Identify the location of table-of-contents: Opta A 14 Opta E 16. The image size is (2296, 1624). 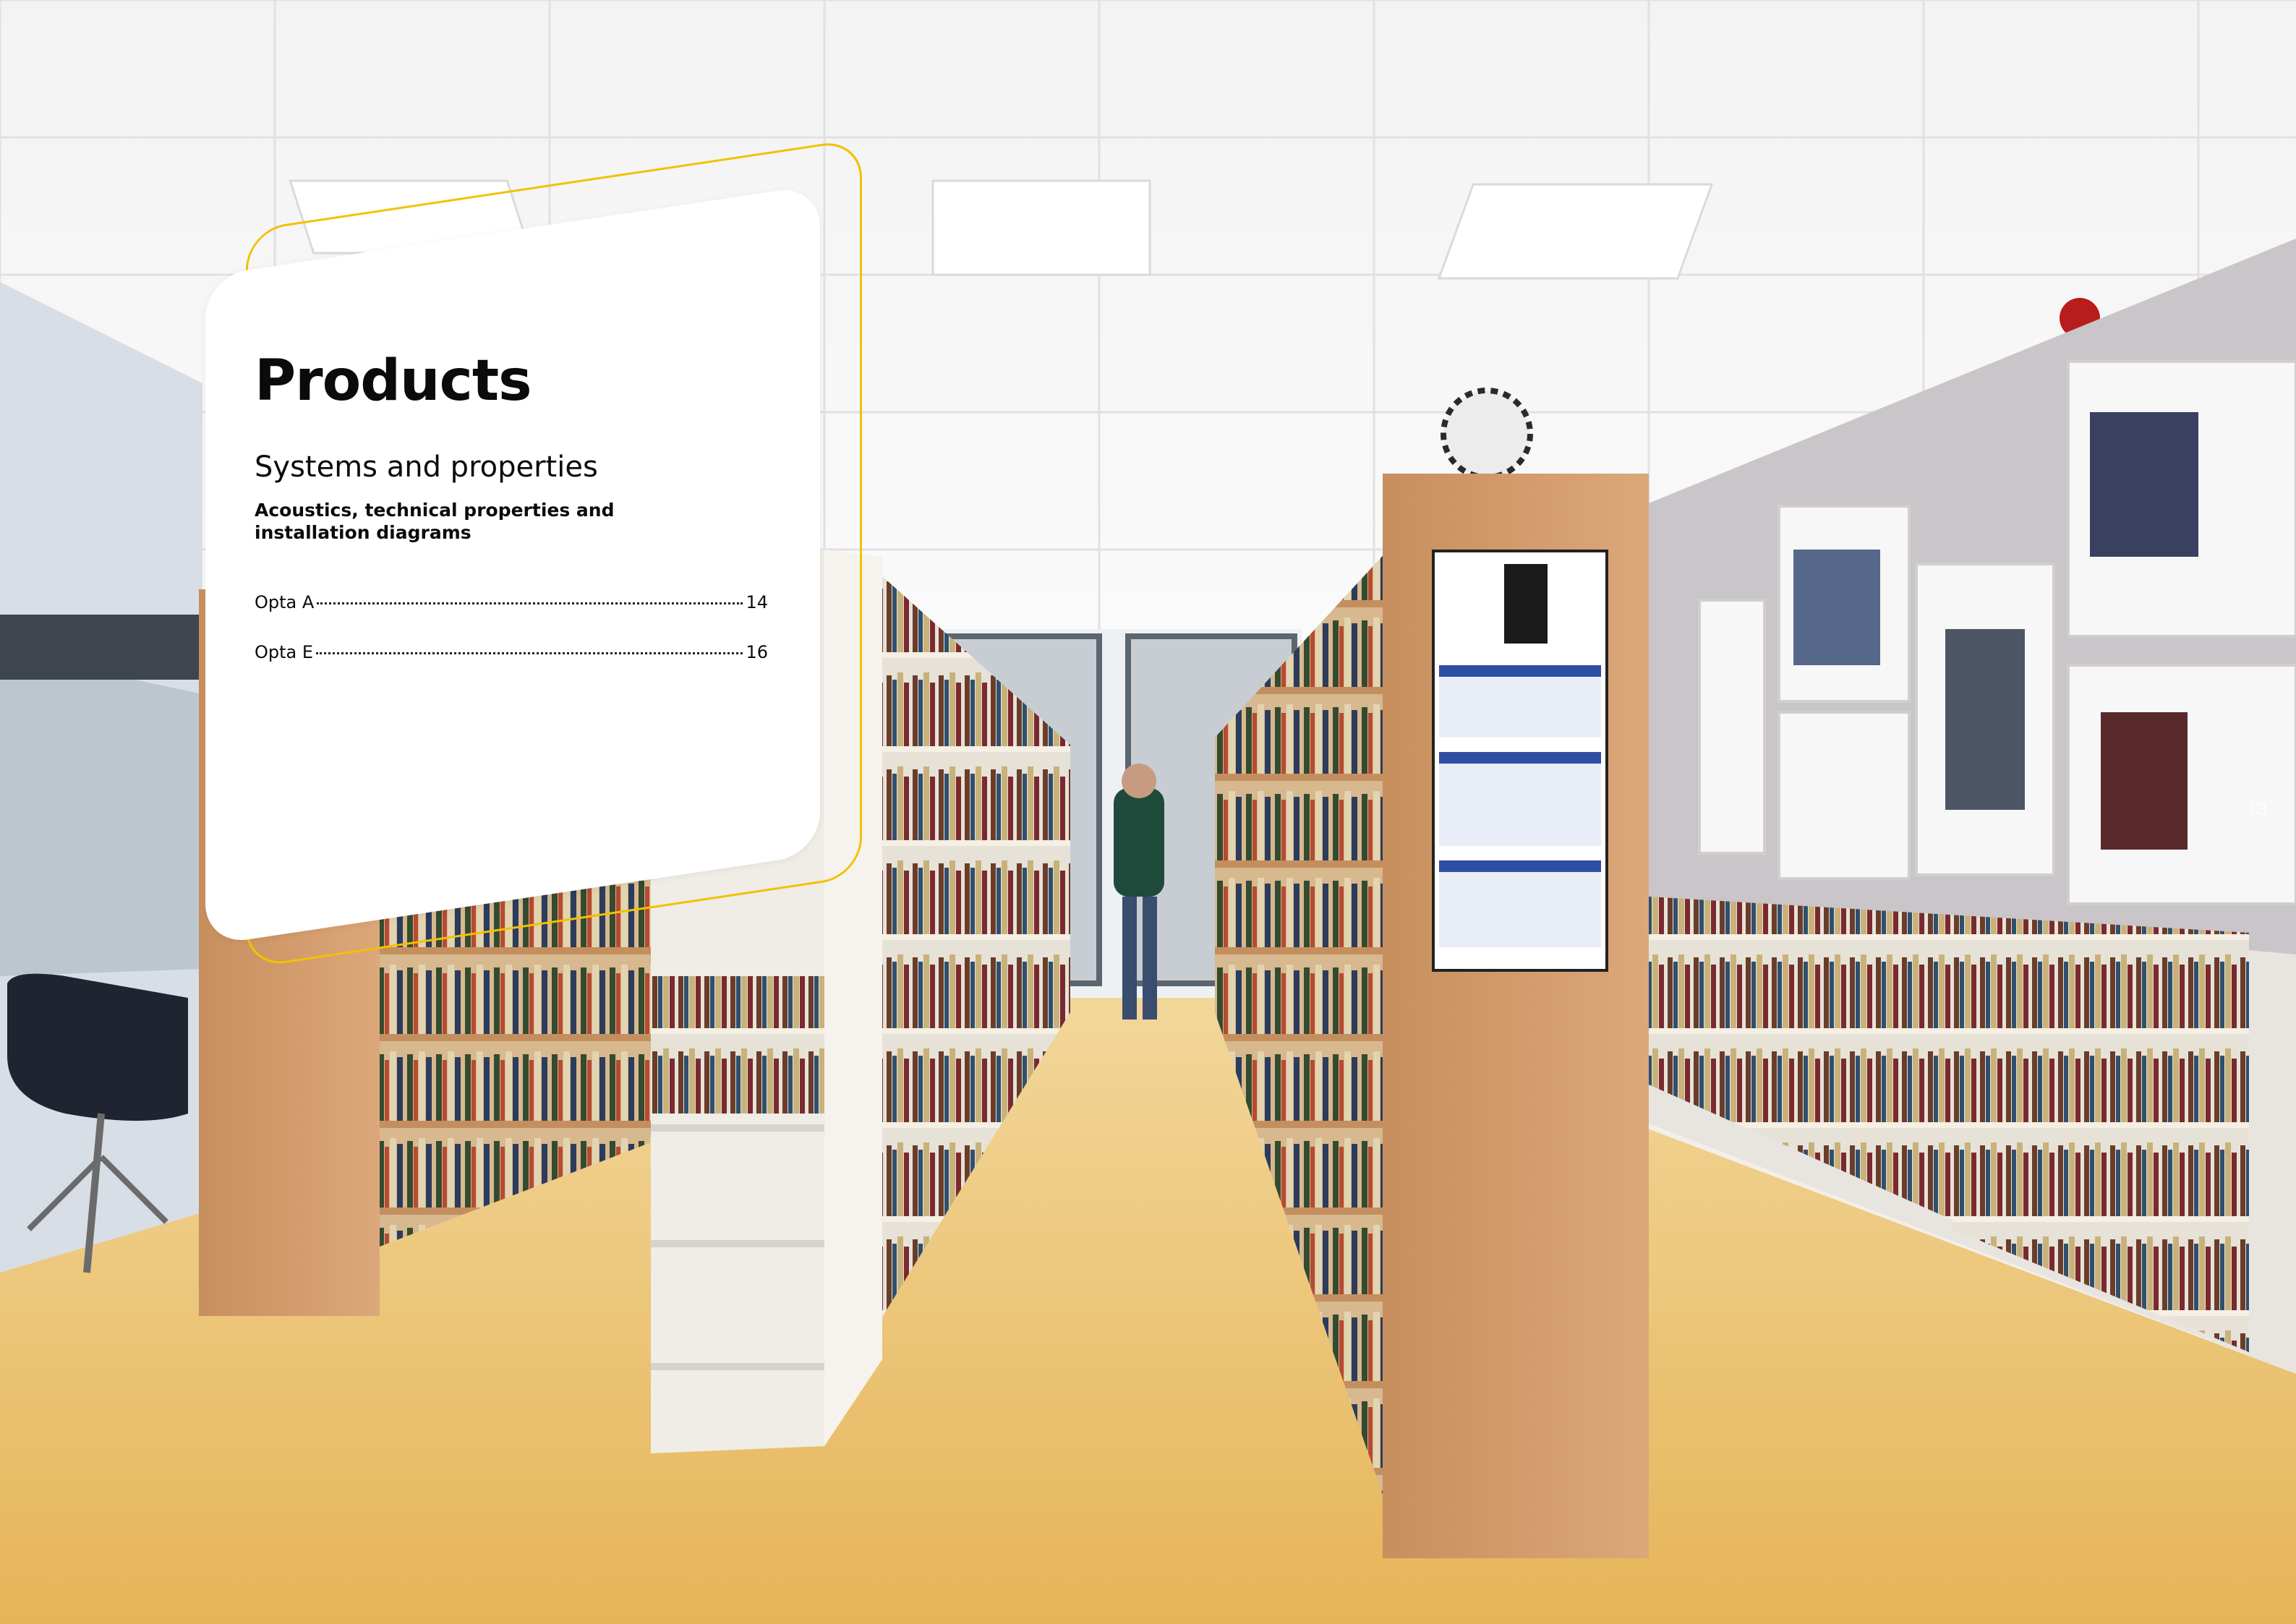
(511, 642).